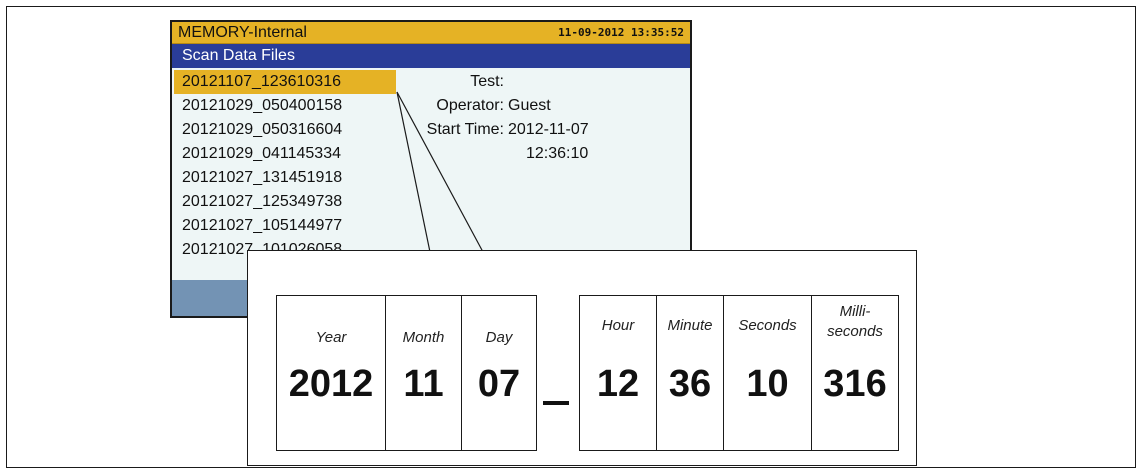 This screenshot has height=476, width=1144. Describe the element at coordinates (855, 384) in the screenshot. I see `milliseconds-value: 316` at that location.